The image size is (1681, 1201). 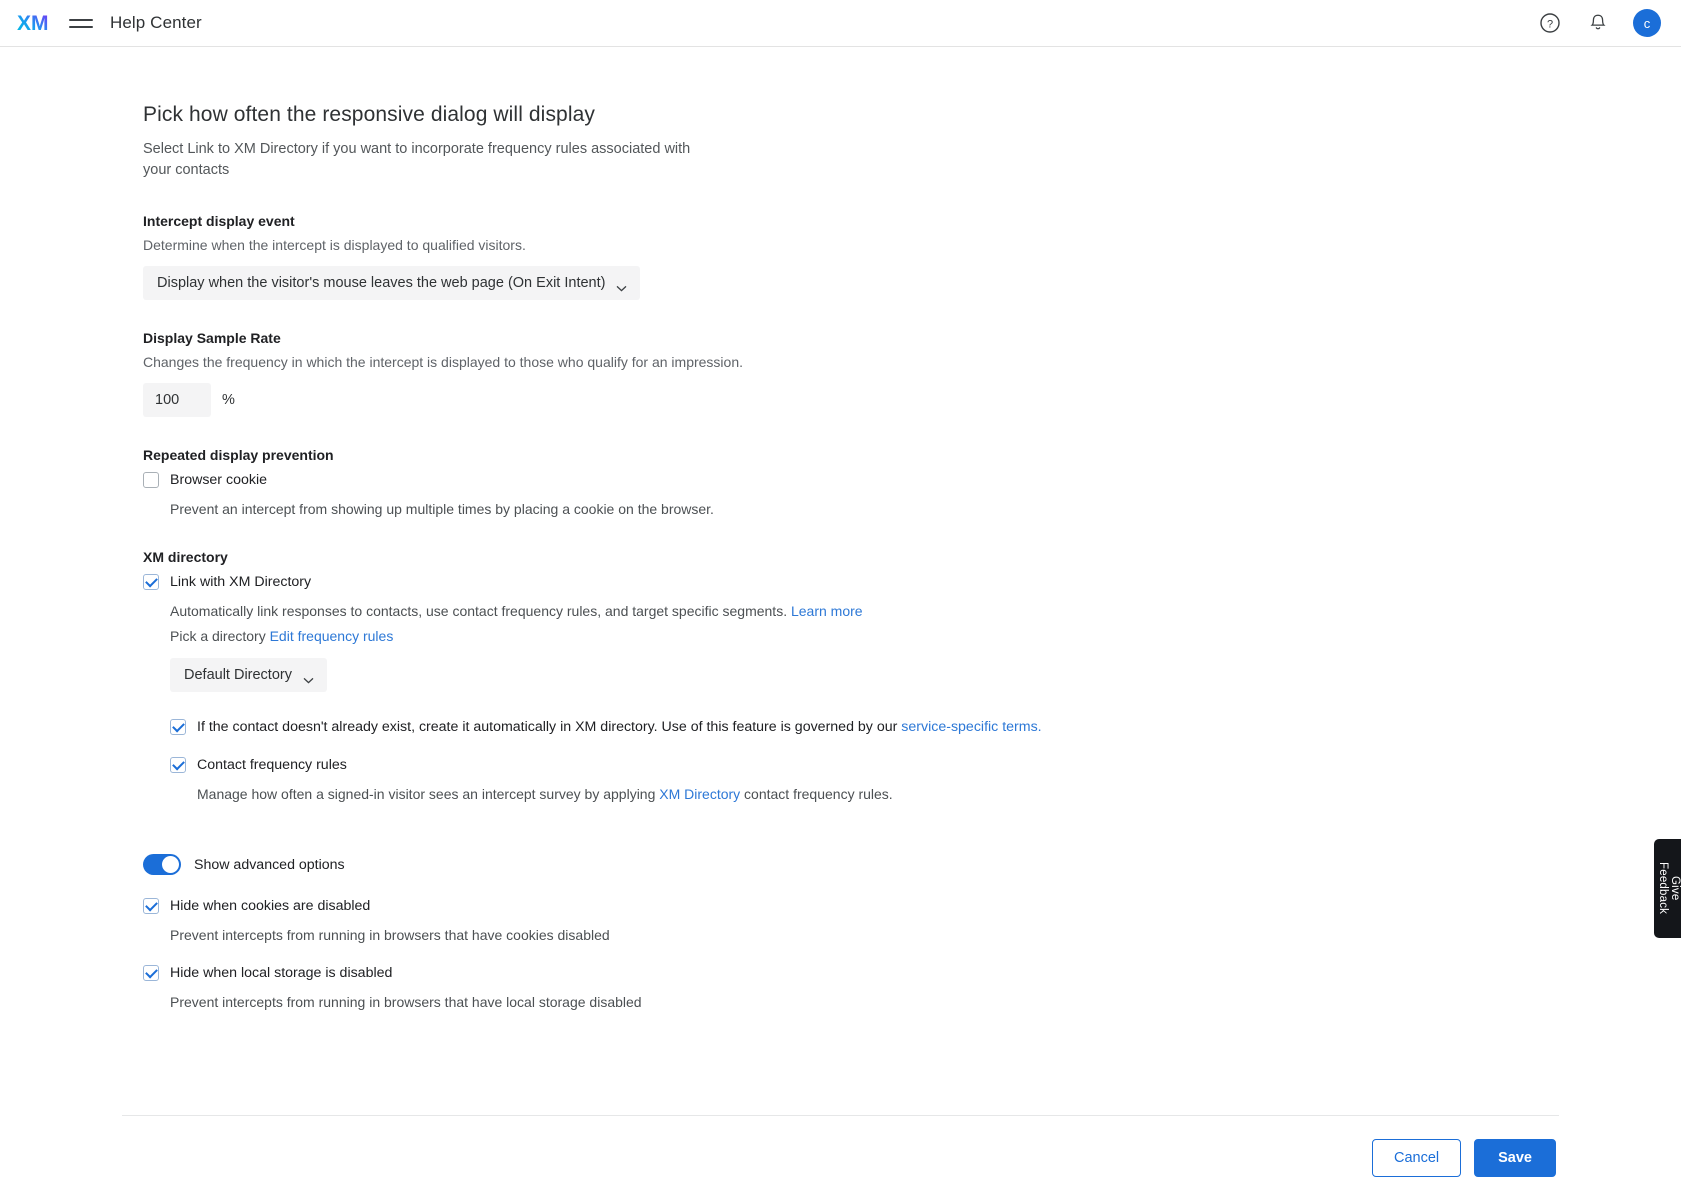 What do you see at coordinates (281, 973) in the screenshot?
I see `hide-when-local-storage-disabled-label: Hide when local storage is disabled` at bounding box center [281, 973].